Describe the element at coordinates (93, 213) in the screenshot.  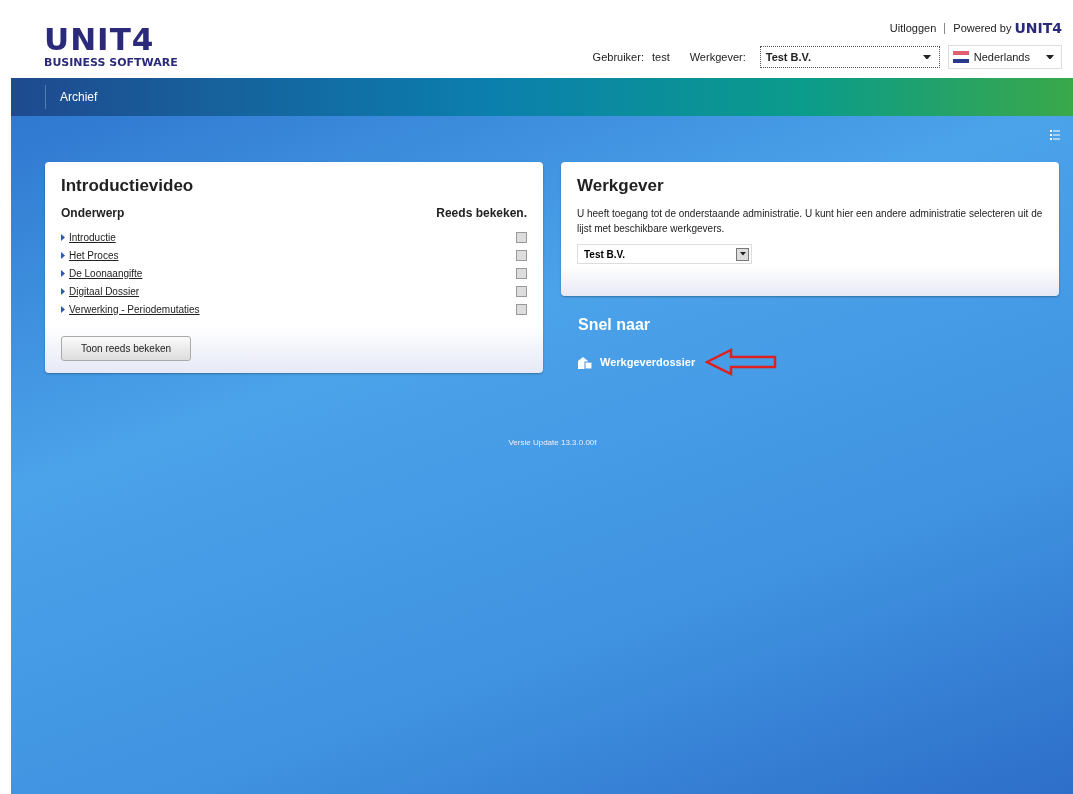
I see `column-header: Onderwerp` at that location.